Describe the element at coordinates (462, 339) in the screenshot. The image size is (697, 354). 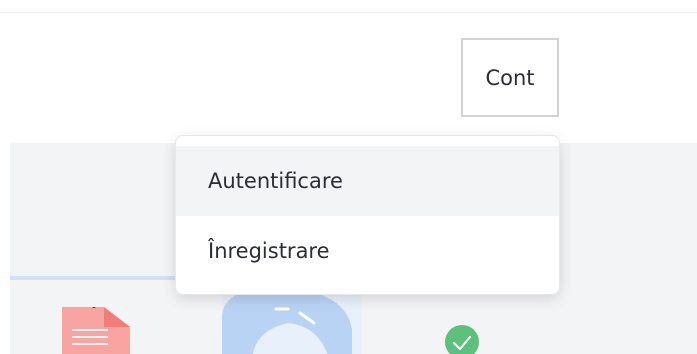
I see `check-icon` at that location.